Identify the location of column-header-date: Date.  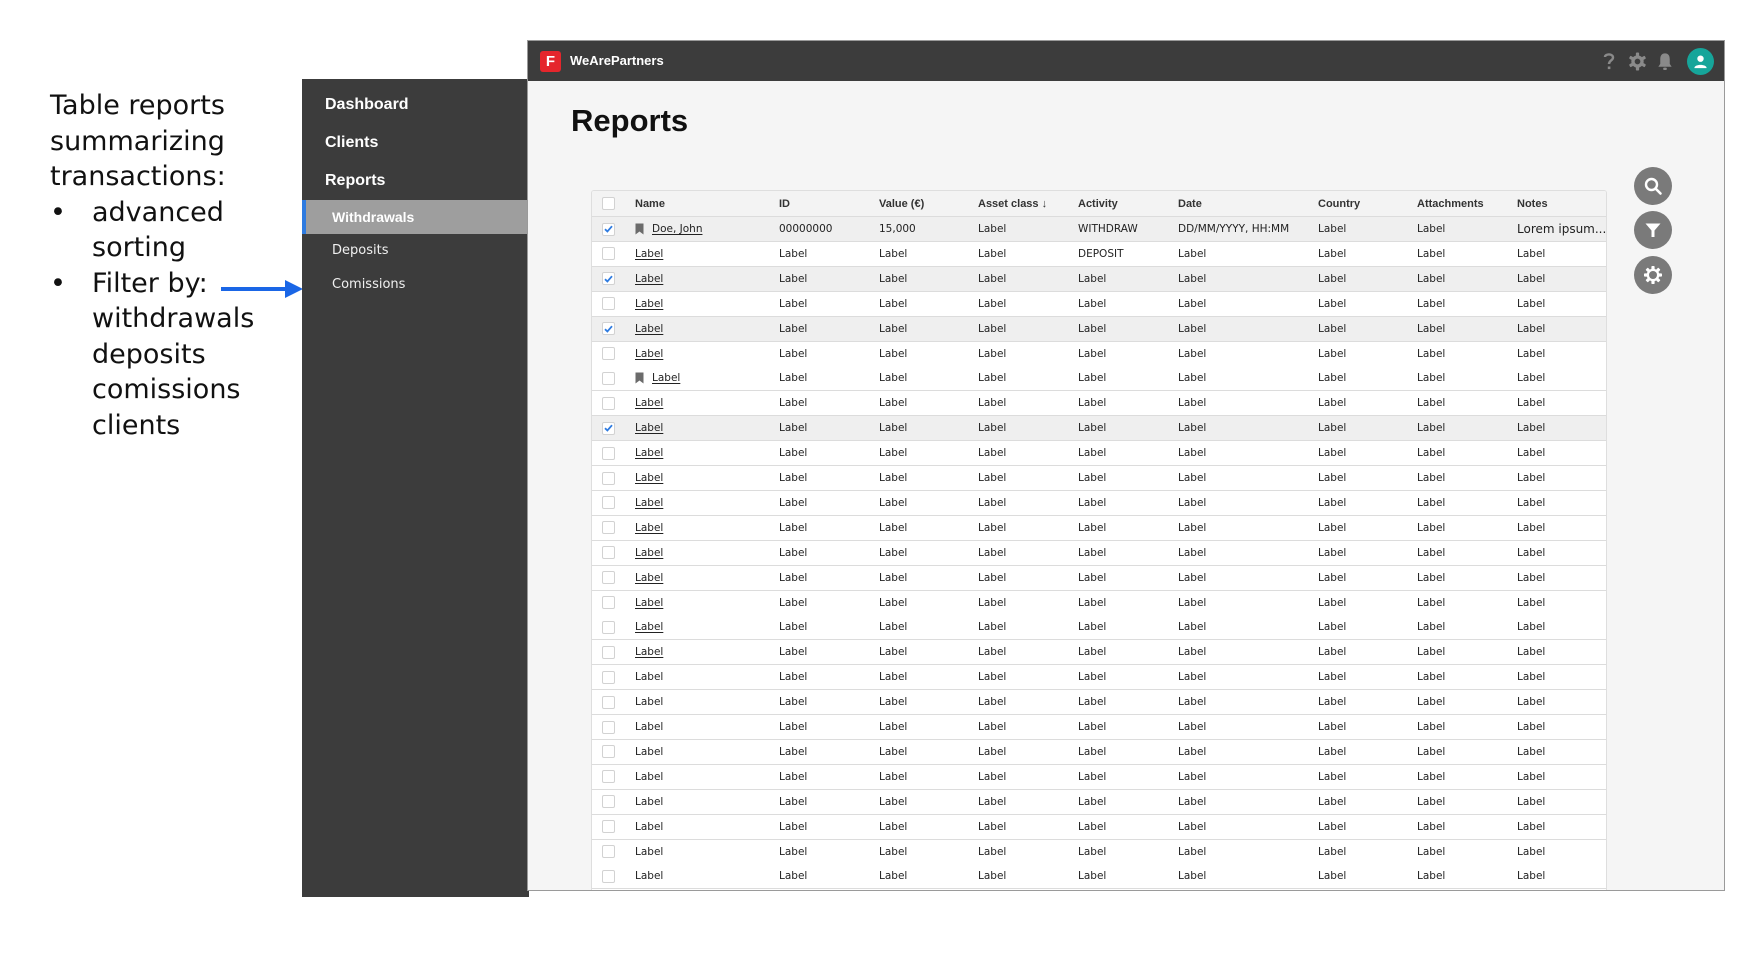
(1190, 203).